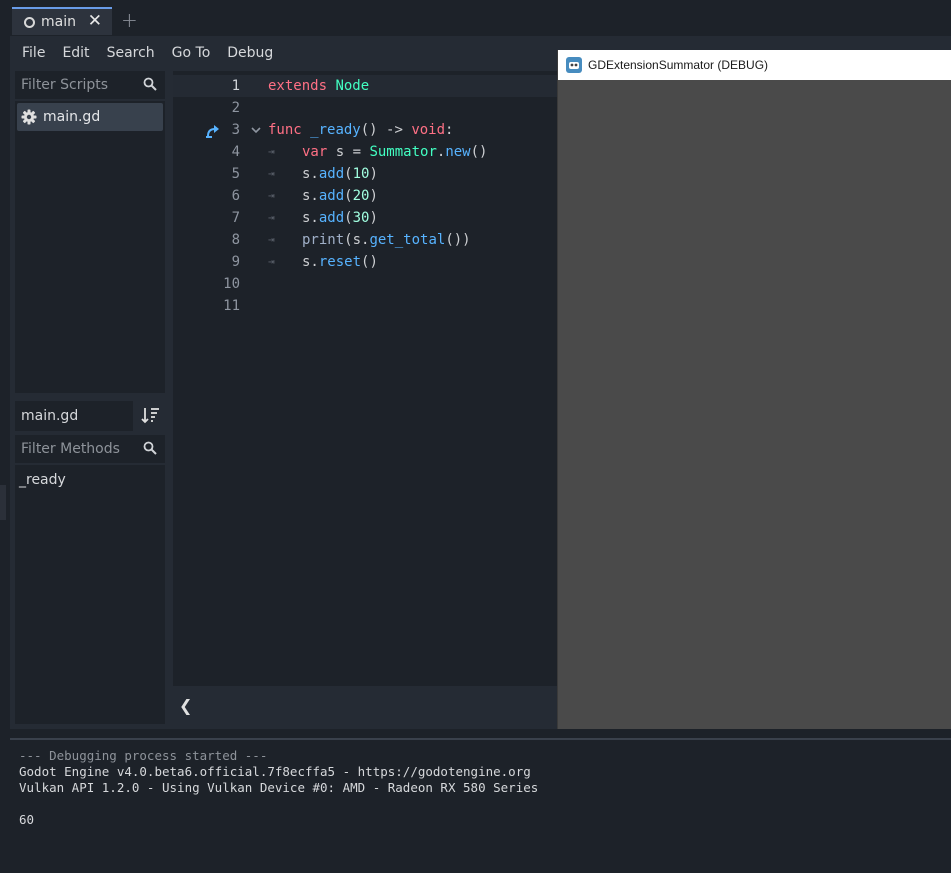 This screenshot has height=873, width=951. I want to click on code-token: 20, so click(361, 196).